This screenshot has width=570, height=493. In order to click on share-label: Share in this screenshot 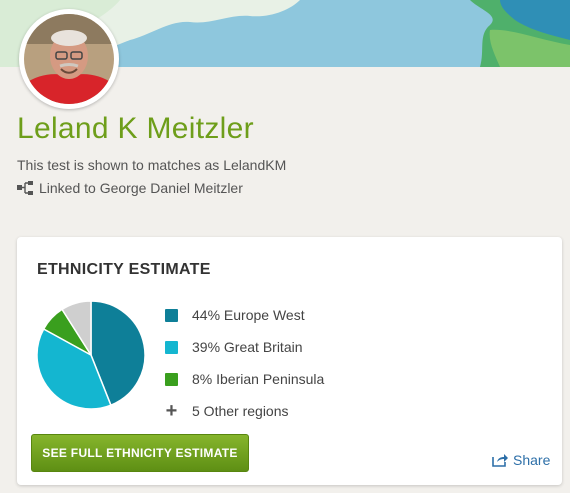, I will do `click(531, 460)`.